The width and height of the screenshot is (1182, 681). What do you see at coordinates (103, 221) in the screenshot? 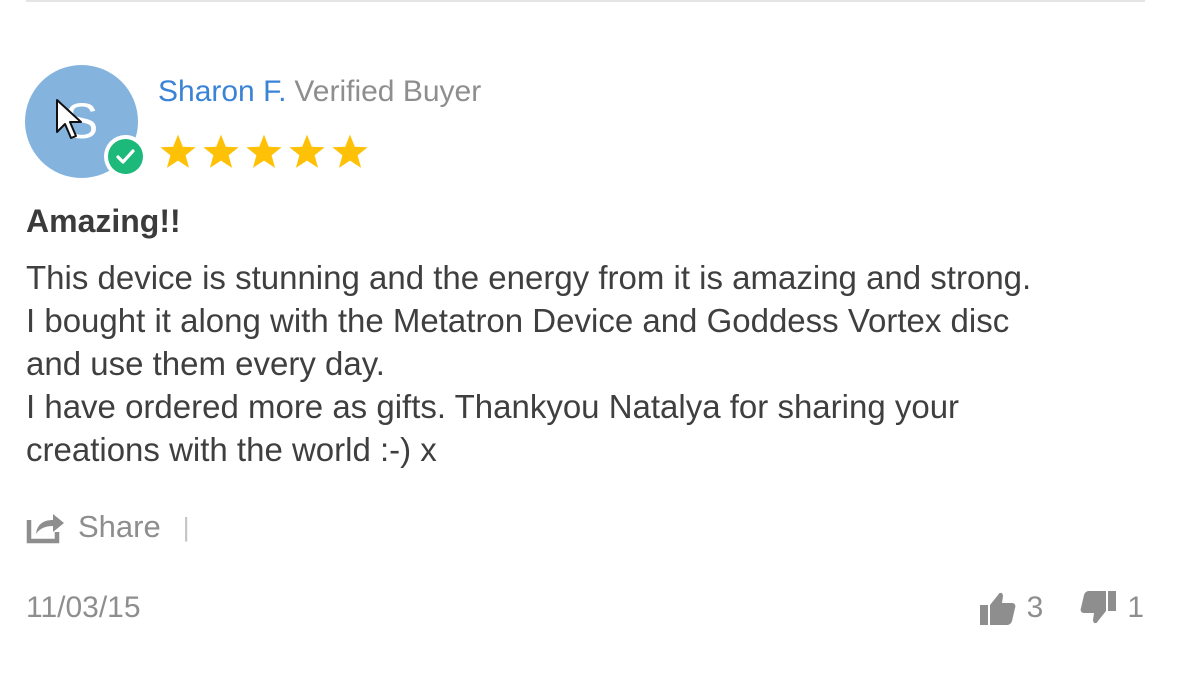
I see `review-title: Amazing!!` at bounding box center [103, 221].